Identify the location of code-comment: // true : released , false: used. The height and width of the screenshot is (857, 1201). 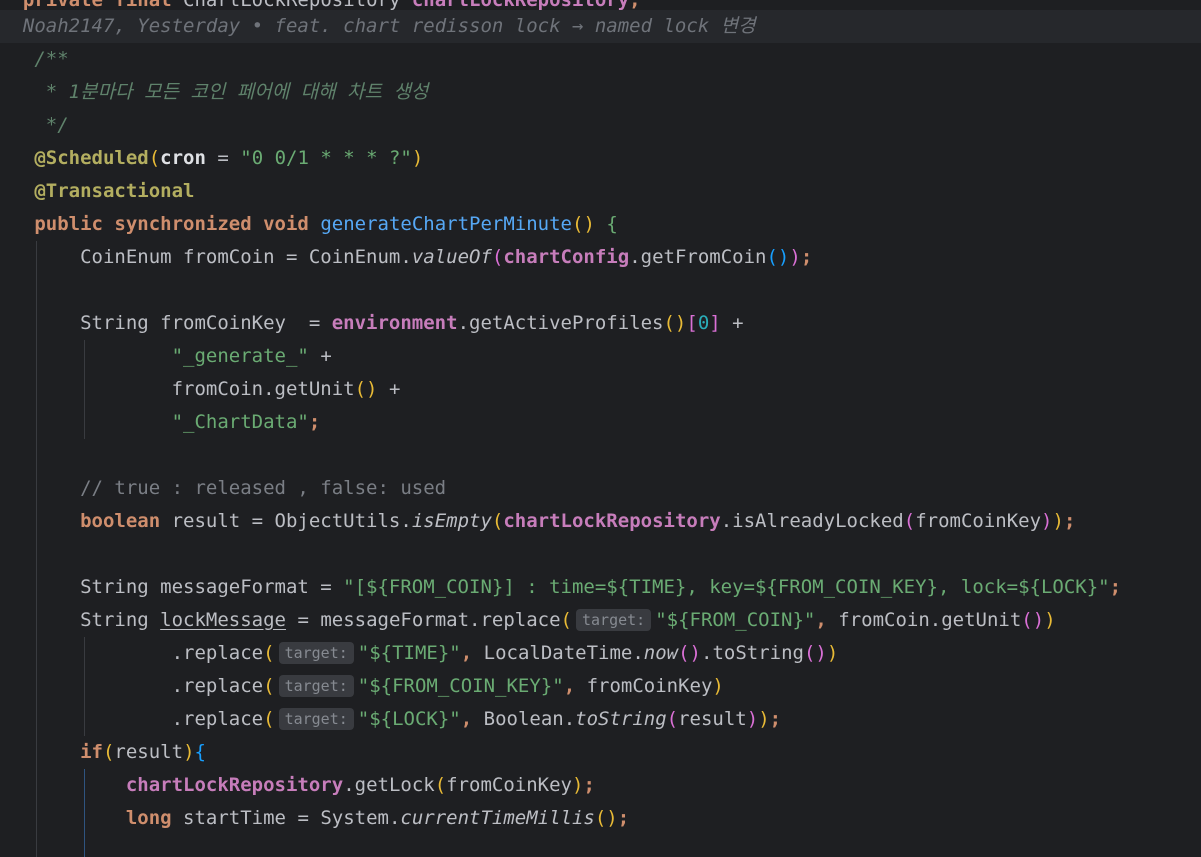
(263, 488).